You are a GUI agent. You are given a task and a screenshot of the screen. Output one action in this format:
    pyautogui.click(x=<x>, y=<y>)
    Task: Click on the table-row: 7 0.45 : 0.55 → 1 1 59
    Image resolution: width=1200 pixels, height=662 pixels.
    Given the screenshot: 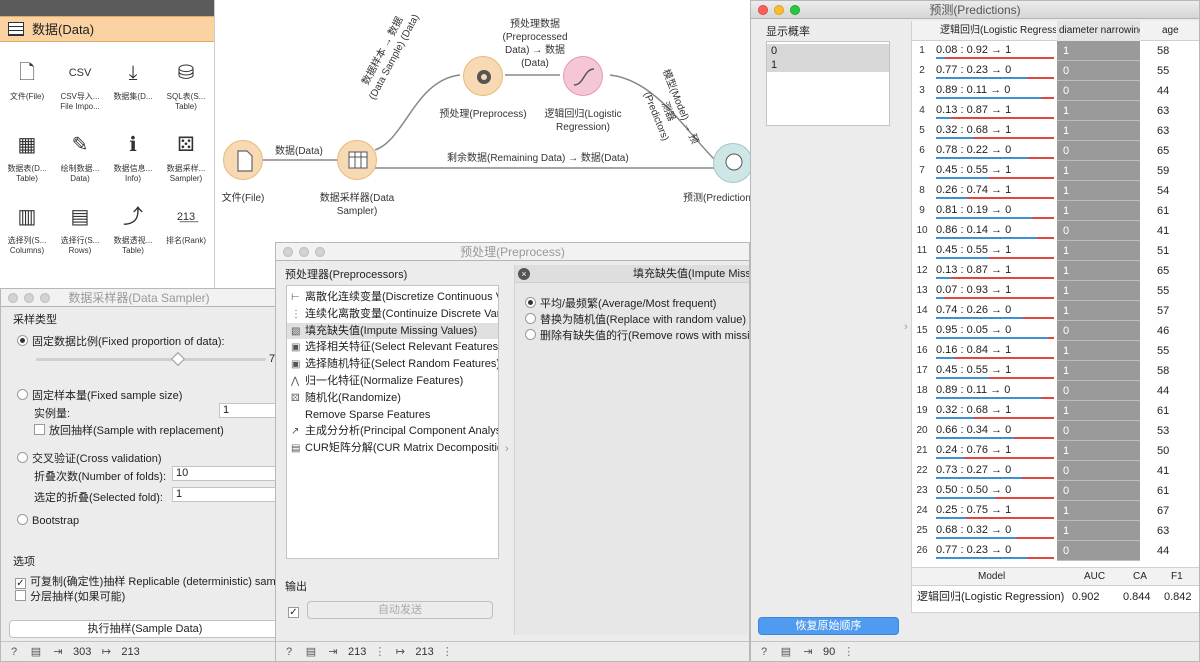 What is the action you would take?
    pyautogui.click(x=1055, y=171)
    